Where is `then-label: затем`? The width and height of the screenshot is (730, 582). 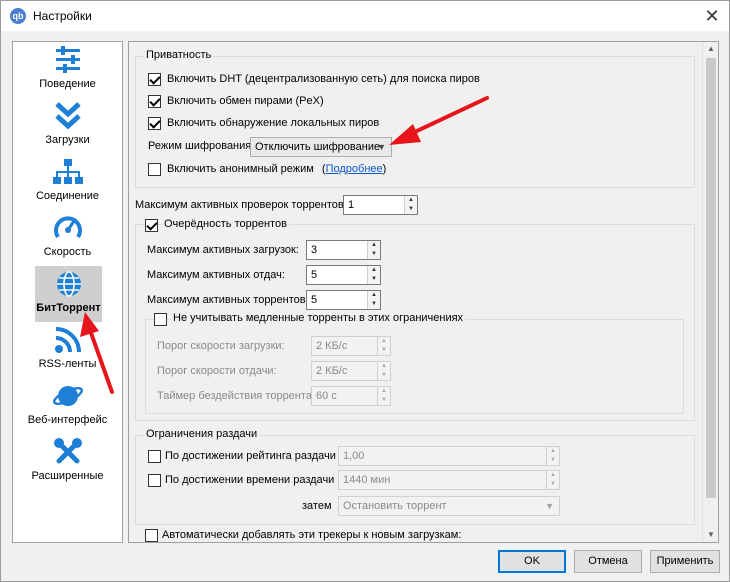 then-label: затем is located at coordinates (317, 506).